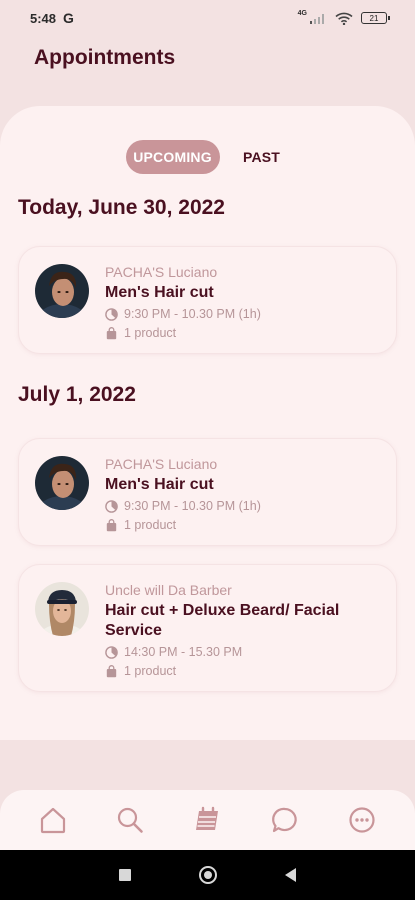 The image size is (415, 900). I want to click on battery-icon: 21, so click(375, 18).